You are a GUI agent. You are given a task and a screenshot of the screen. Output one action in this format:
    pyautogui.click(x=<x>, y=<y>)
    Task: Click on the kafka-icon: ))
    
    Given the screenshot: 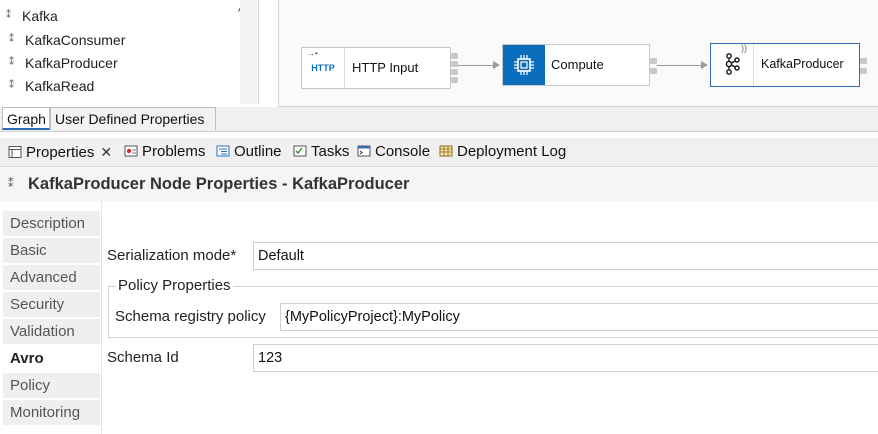 What is the action you would take?
    pyautogui.click(x=732, y=63)
    